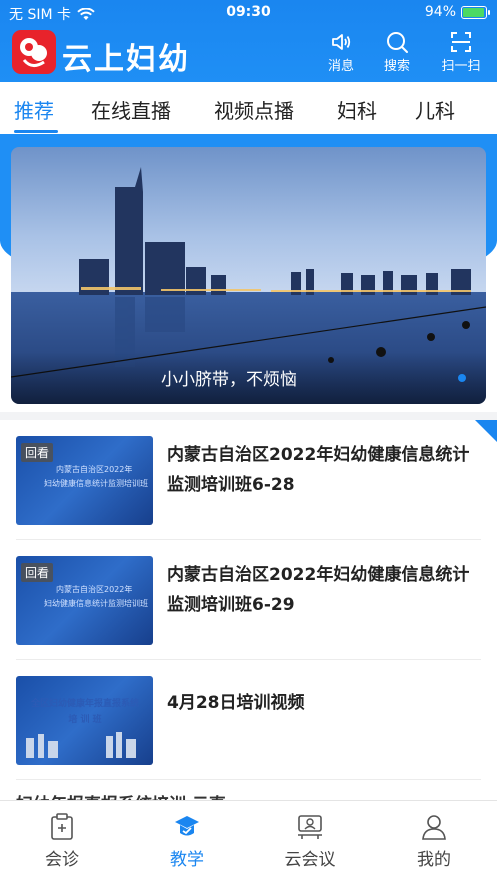 The height and width of the screenshot is (883, 497). What do you see at coordinates (341, 42) in the screenshot?
I see `speaker-icon` at bounding box center [341, 42].